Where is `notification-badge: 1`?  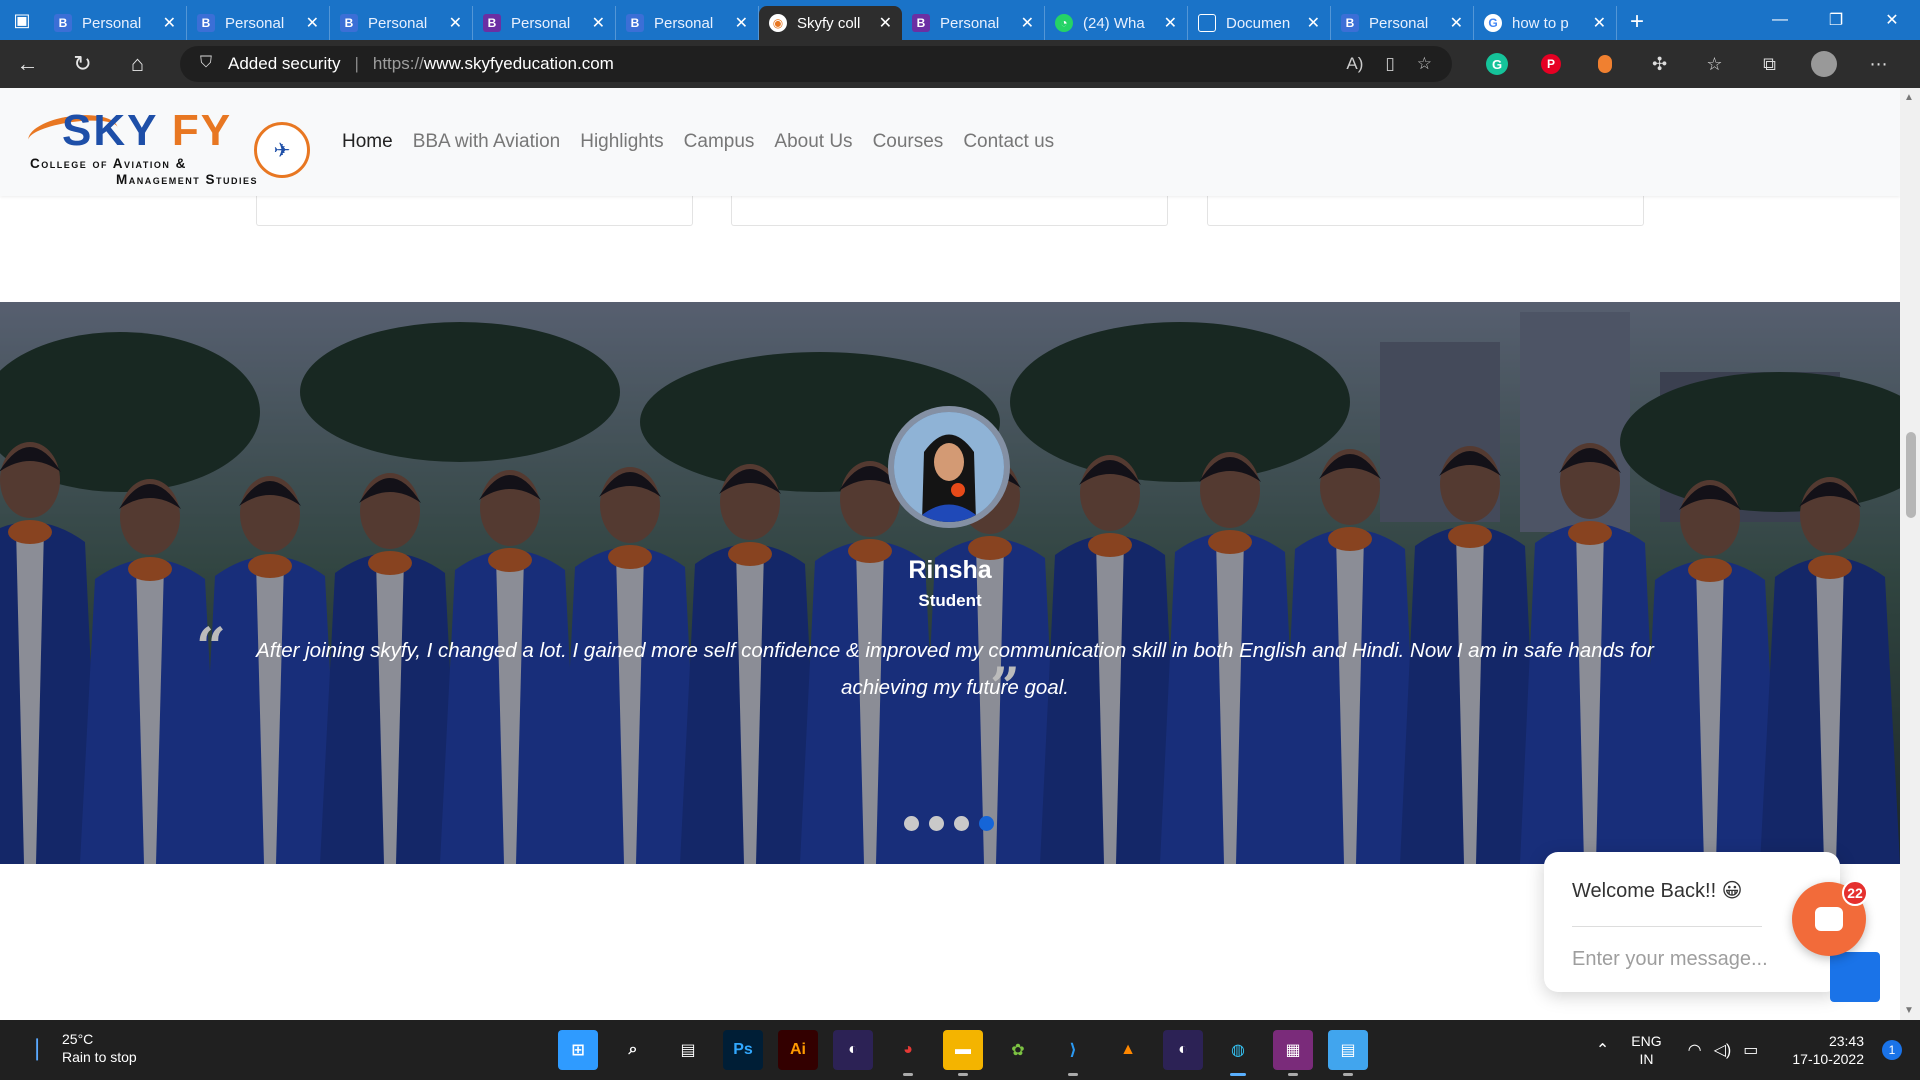
notification-badge: 1 is located at coordinates (1892, 1050).